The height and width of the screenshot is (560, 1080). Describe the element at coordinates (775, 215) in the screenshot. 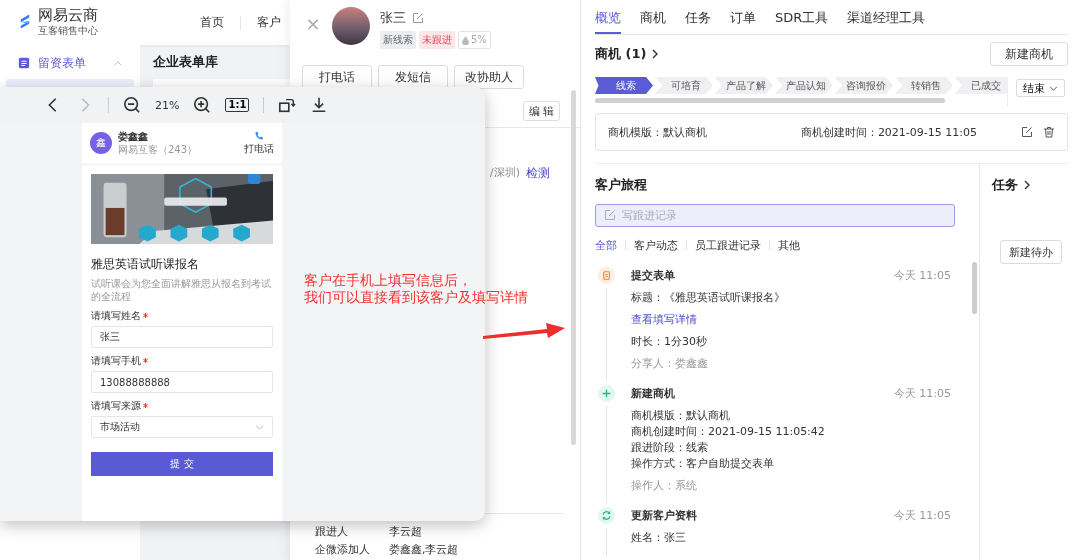

I see `note-input-field: 写跟进记录` at that location.